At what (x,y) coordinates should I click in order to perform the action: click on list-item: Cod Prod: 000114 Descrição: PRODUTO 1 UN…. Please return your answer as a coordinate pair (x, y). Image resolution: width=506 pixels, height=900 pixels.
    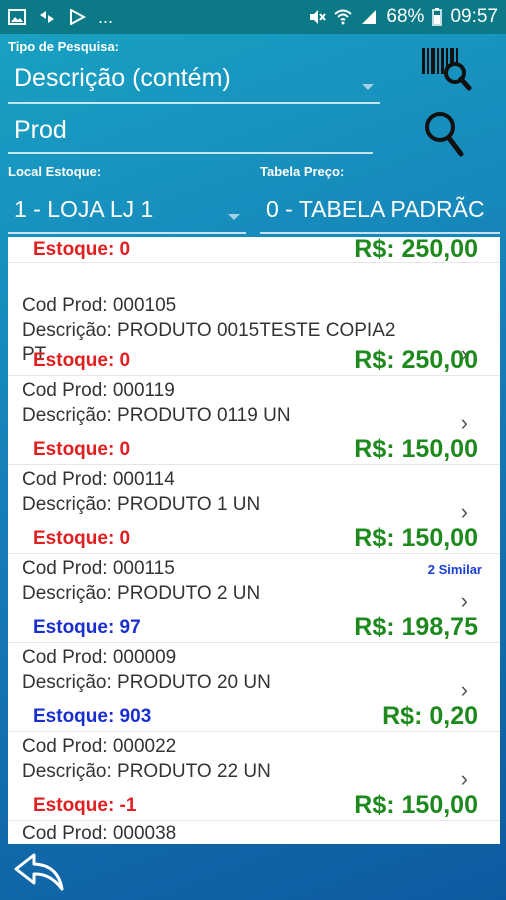
    Looking at the image, I should click on (254, 509).